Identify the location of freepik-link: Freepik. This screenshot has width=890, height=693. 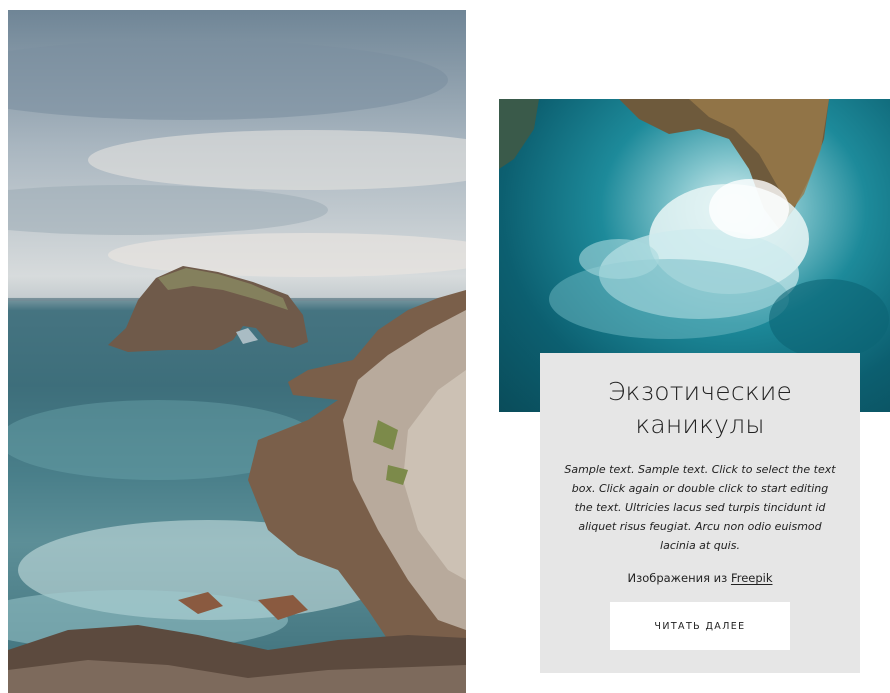
(752, 578).